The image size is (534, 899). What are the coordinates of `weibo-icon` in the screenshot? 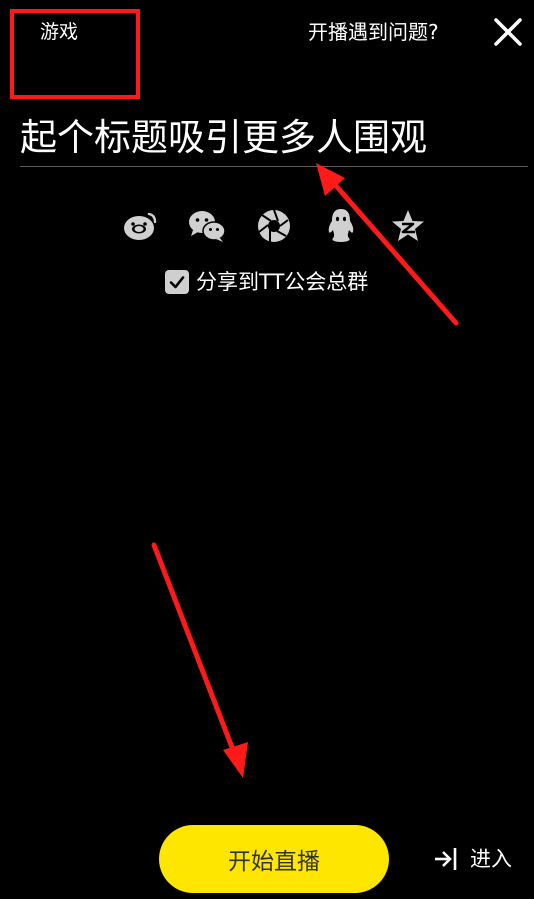 It's located at (140, 226).